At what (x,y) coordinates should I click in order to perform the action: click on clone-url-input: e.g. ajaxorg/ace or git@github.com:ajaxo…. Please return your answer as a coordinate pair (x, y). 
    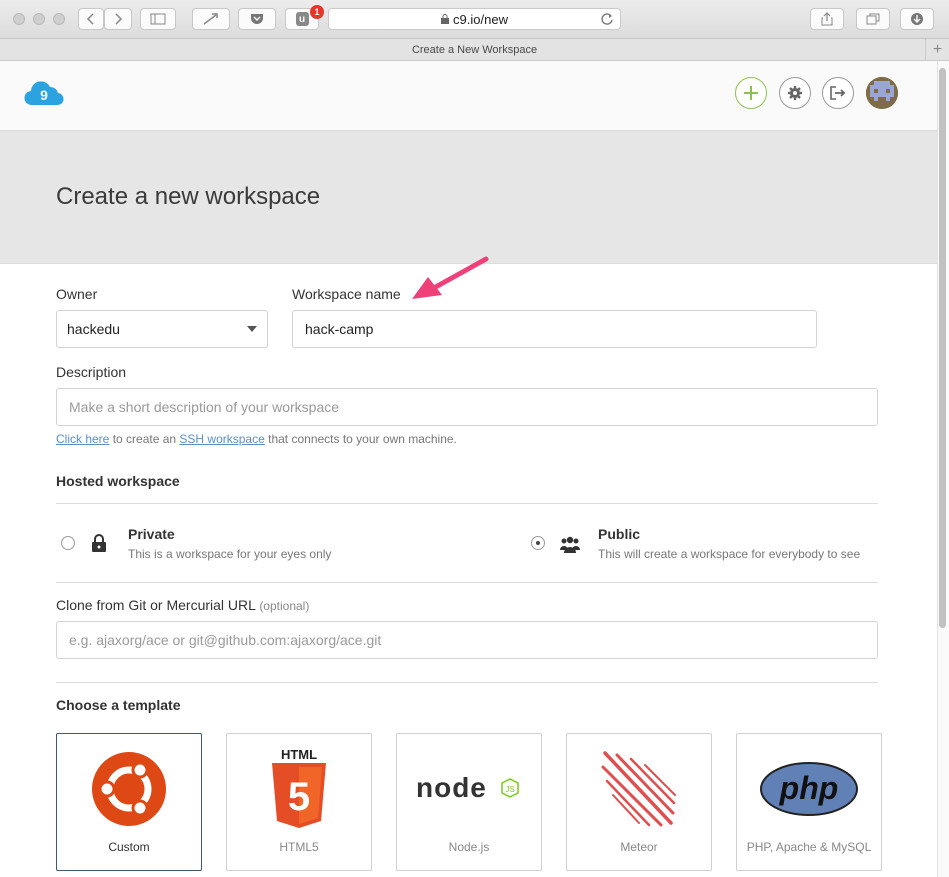
    Looking at the image, I should click on (467, 640).